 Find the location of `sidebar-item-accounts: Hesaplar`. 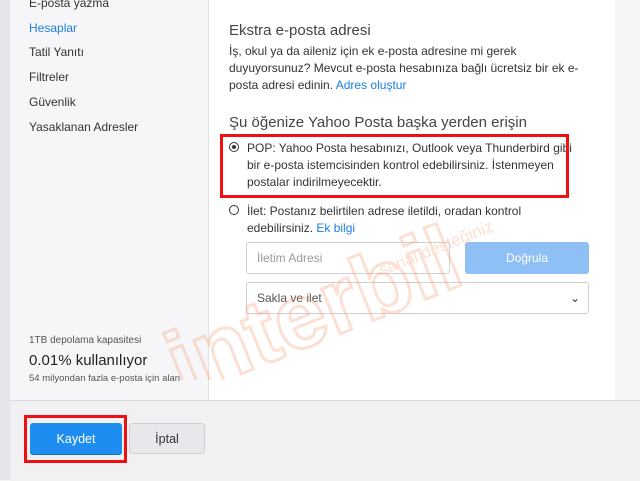

sidebar-item-accounts: Hesaplar is located at coordinates (53, 28).